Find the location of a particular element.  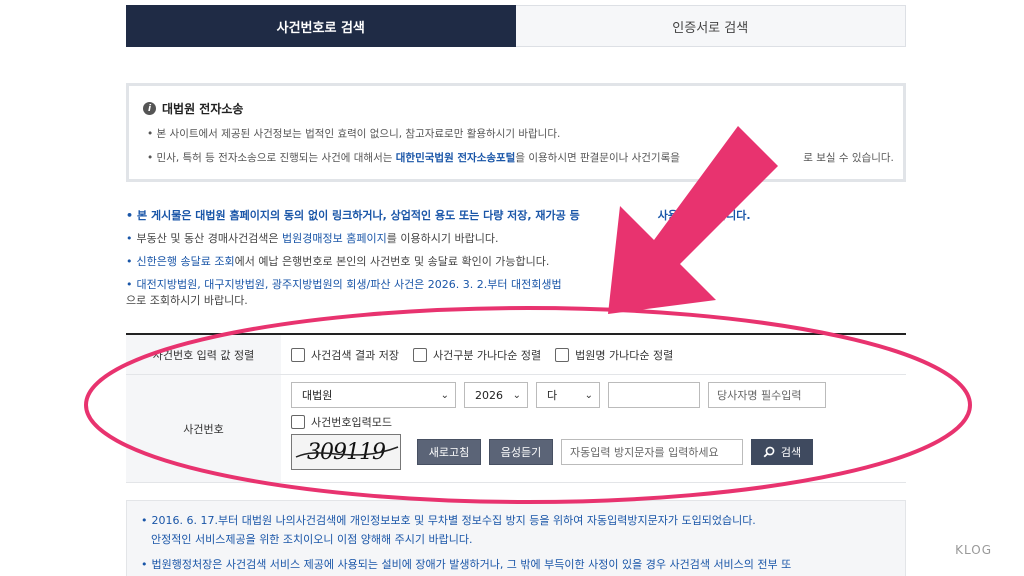

captcha-noise-line is located at coordinates (347, 452).